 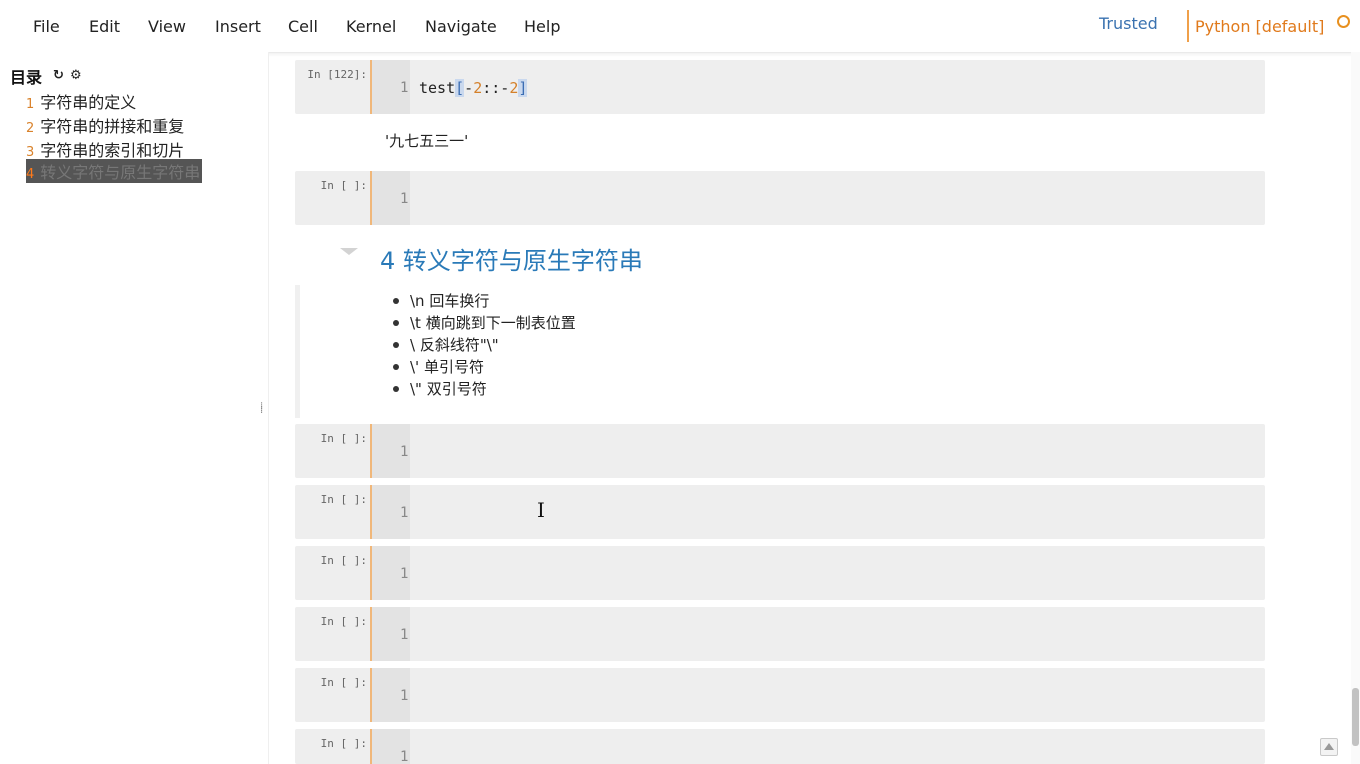 What do you see at coordinates (26, 77) in the screenshot?
I see `toc-title: 目录` at bounding box center [26, 77].